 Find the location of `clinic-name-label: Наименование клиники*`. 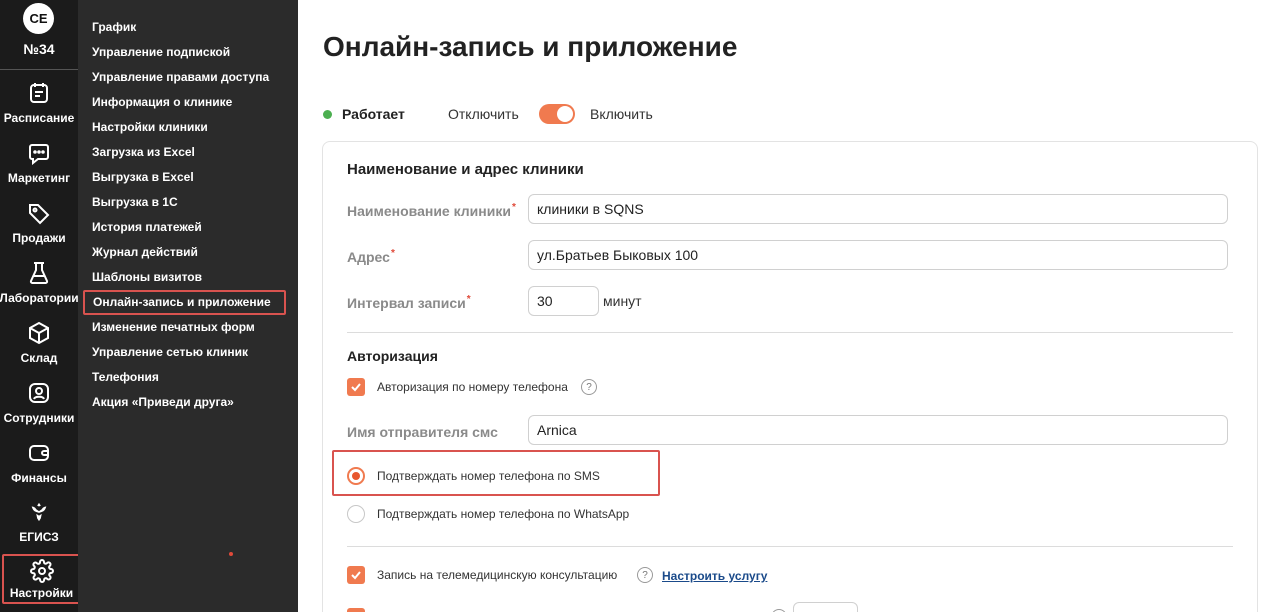

clinic-name-label: Наименование клиники* is located at coordinates (431, 210).